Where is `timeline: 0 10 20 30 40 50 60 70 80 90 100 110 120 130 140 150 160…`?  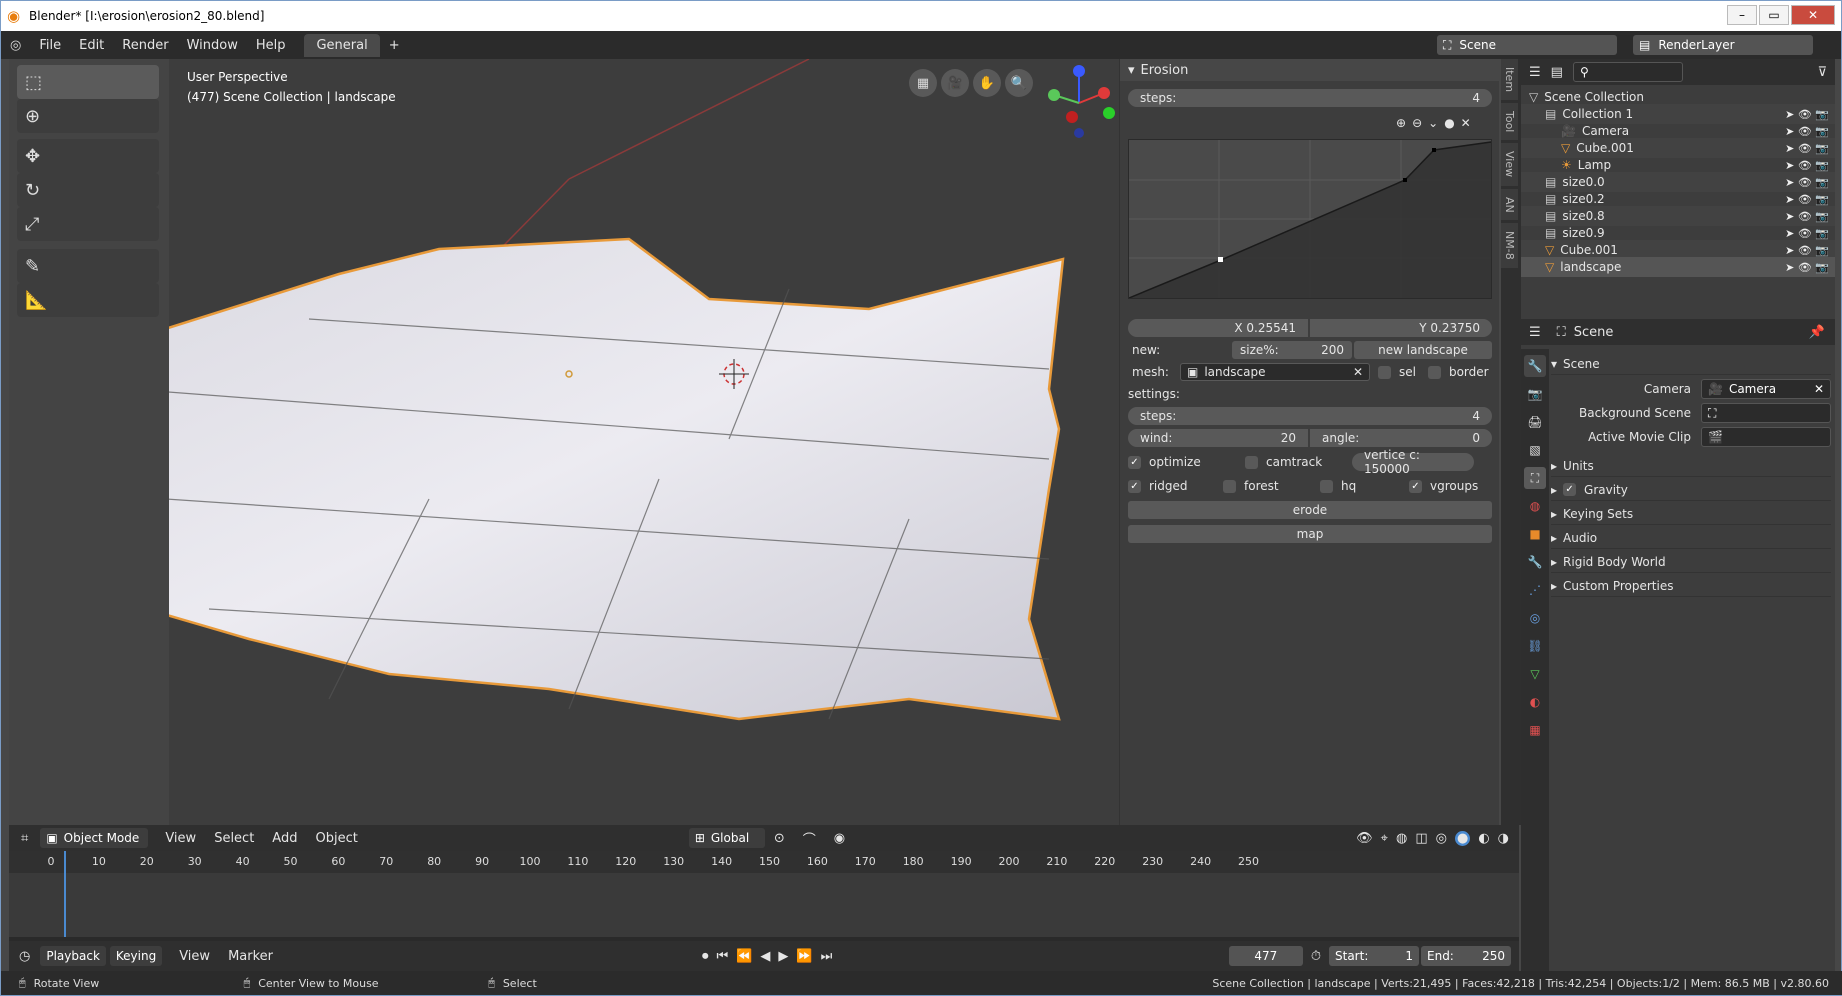
timeline: 0 10 20 30 40 50 60 70 80 90 100 110 120 130 140 150 160… is located at coordinates (764, 901).